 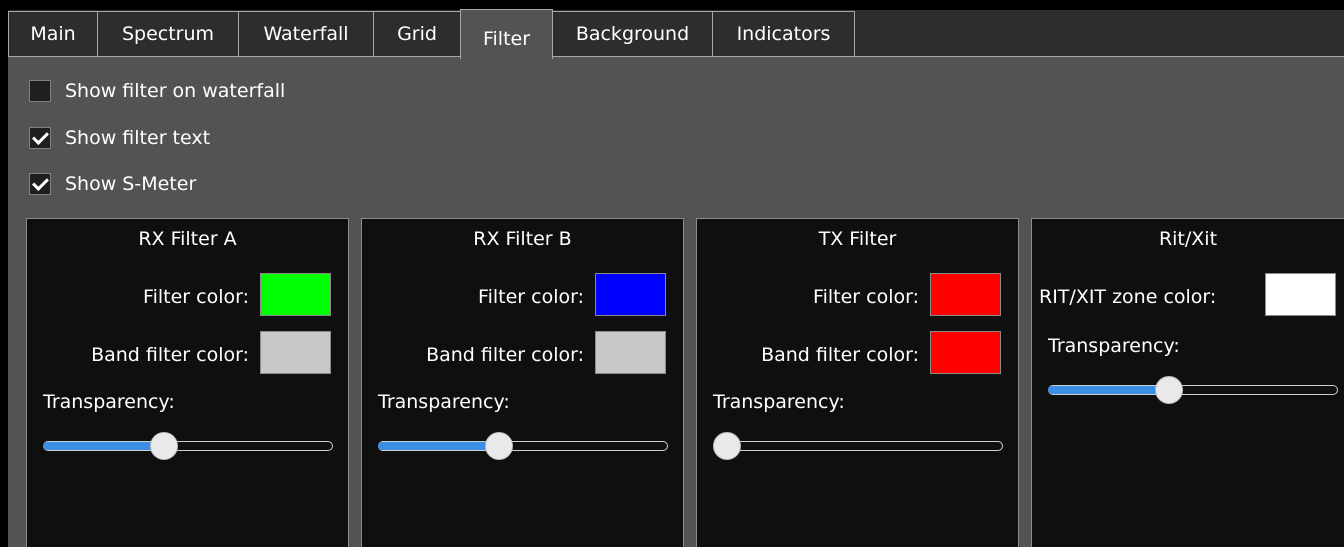 I want to click on tx-filter-title: TX Filter, so click(x=857, y=239).